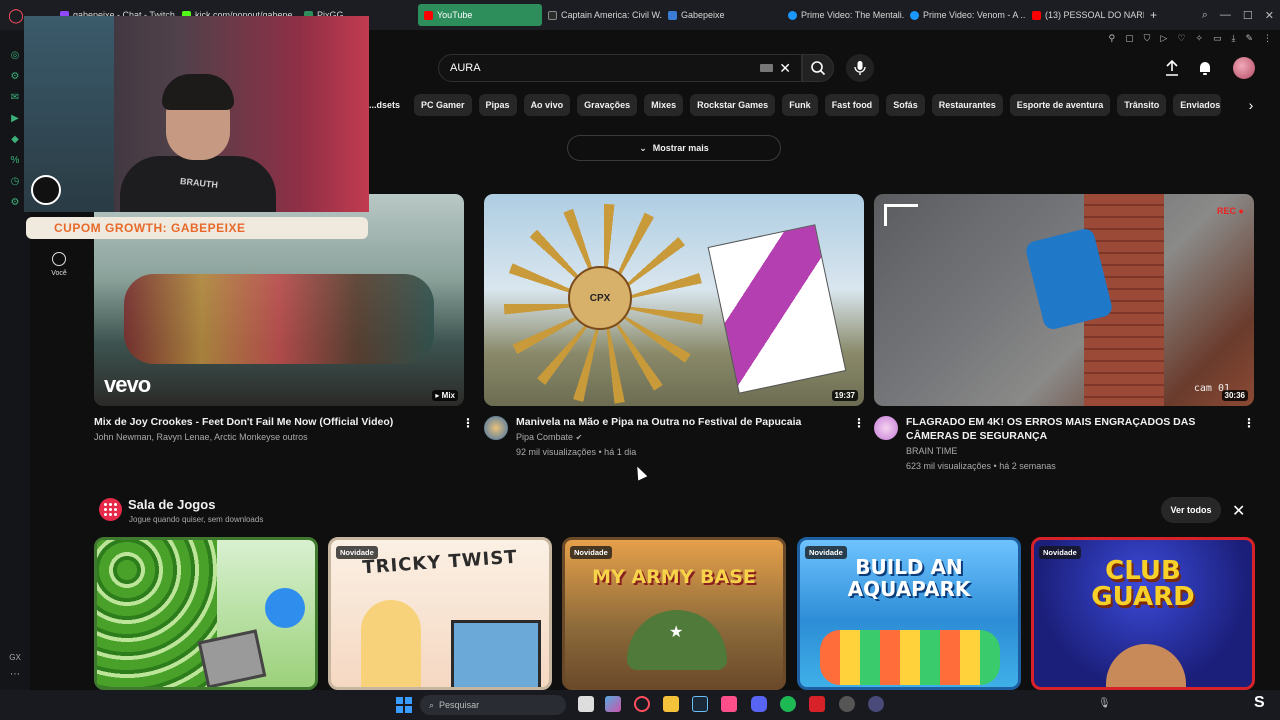  Describe the element at coordinates (1205, 68) in the screenshot. I see `notifications-bell-icon` at that location.